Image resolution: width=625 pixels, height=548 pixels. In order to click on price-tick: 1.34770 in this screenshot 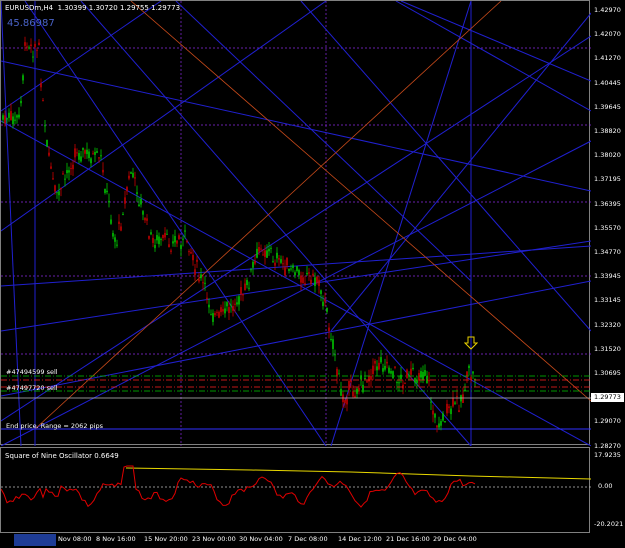, I will do `click(607, 252)`.